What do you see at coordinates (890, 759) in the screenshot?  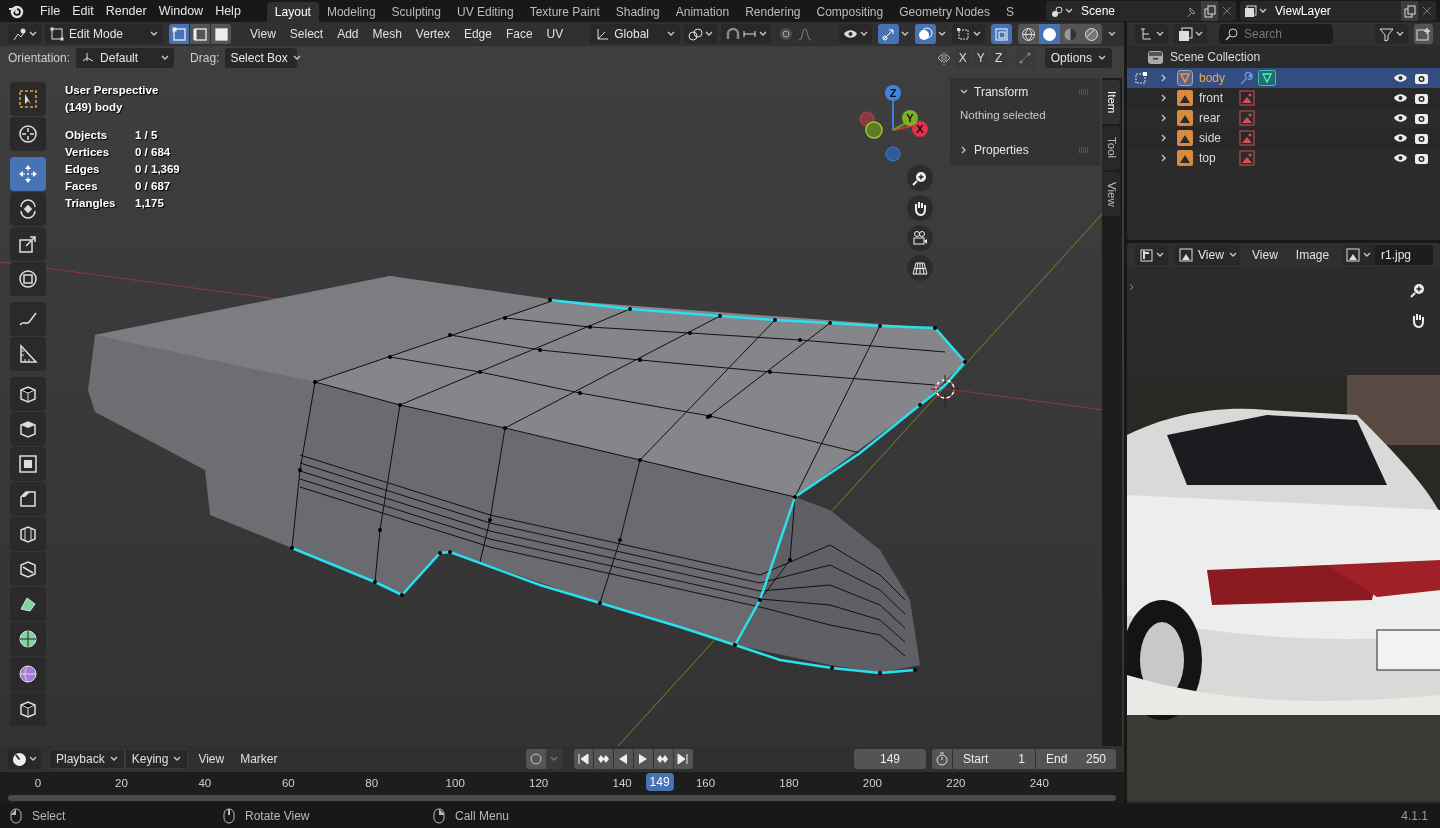 I see `current-frame-field: 149` at bounding box center [890, 759].